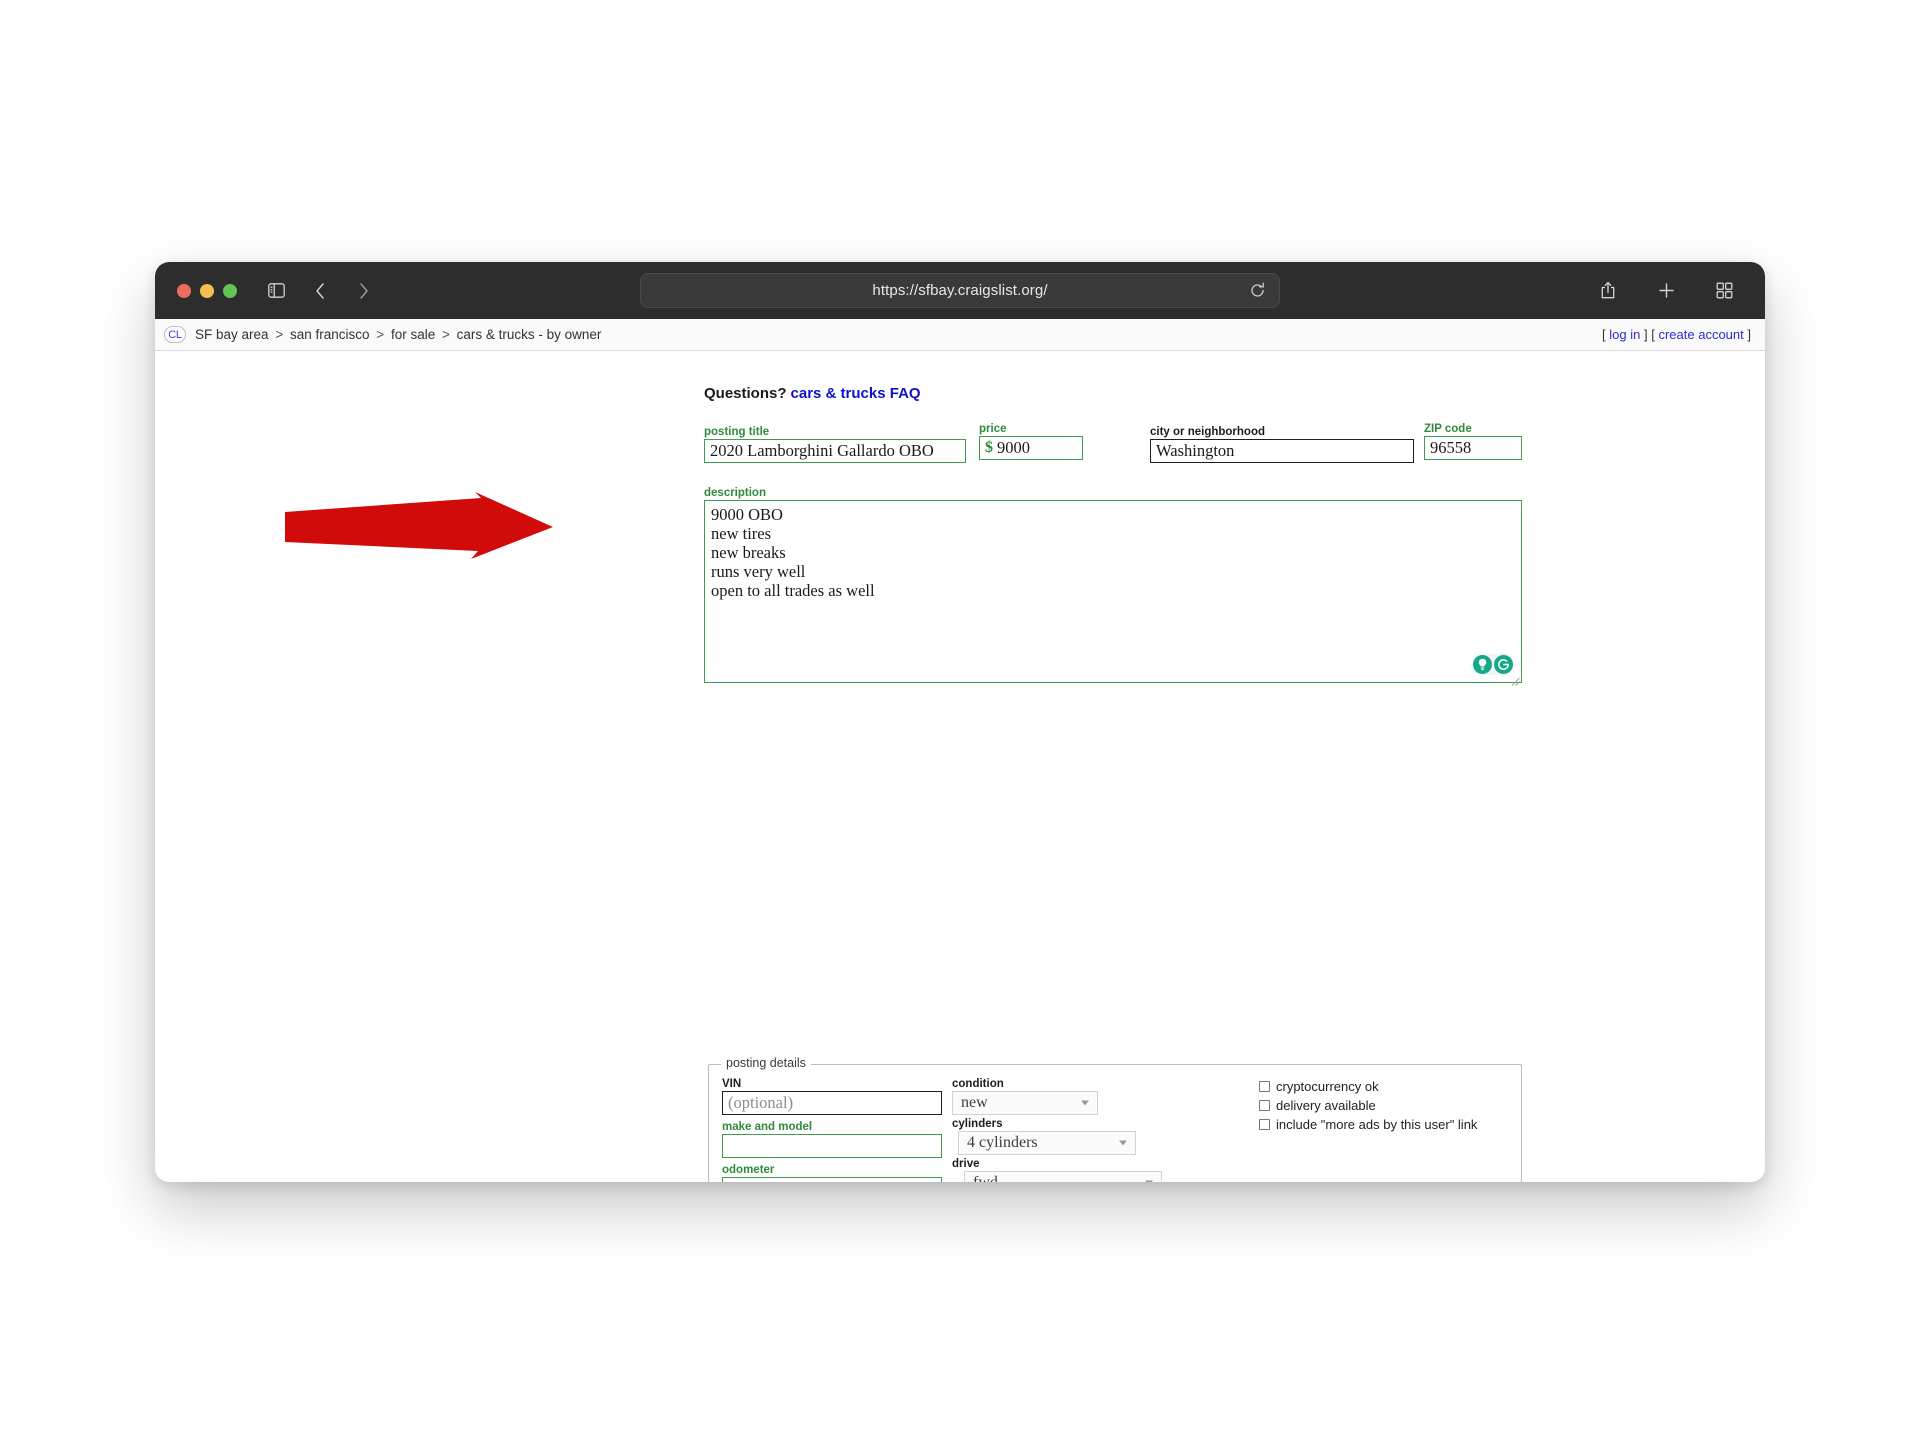 This screenshot has height=1440, width=1920. I want to click on delivery-available-row: delivery available, so click(1384, 1105).